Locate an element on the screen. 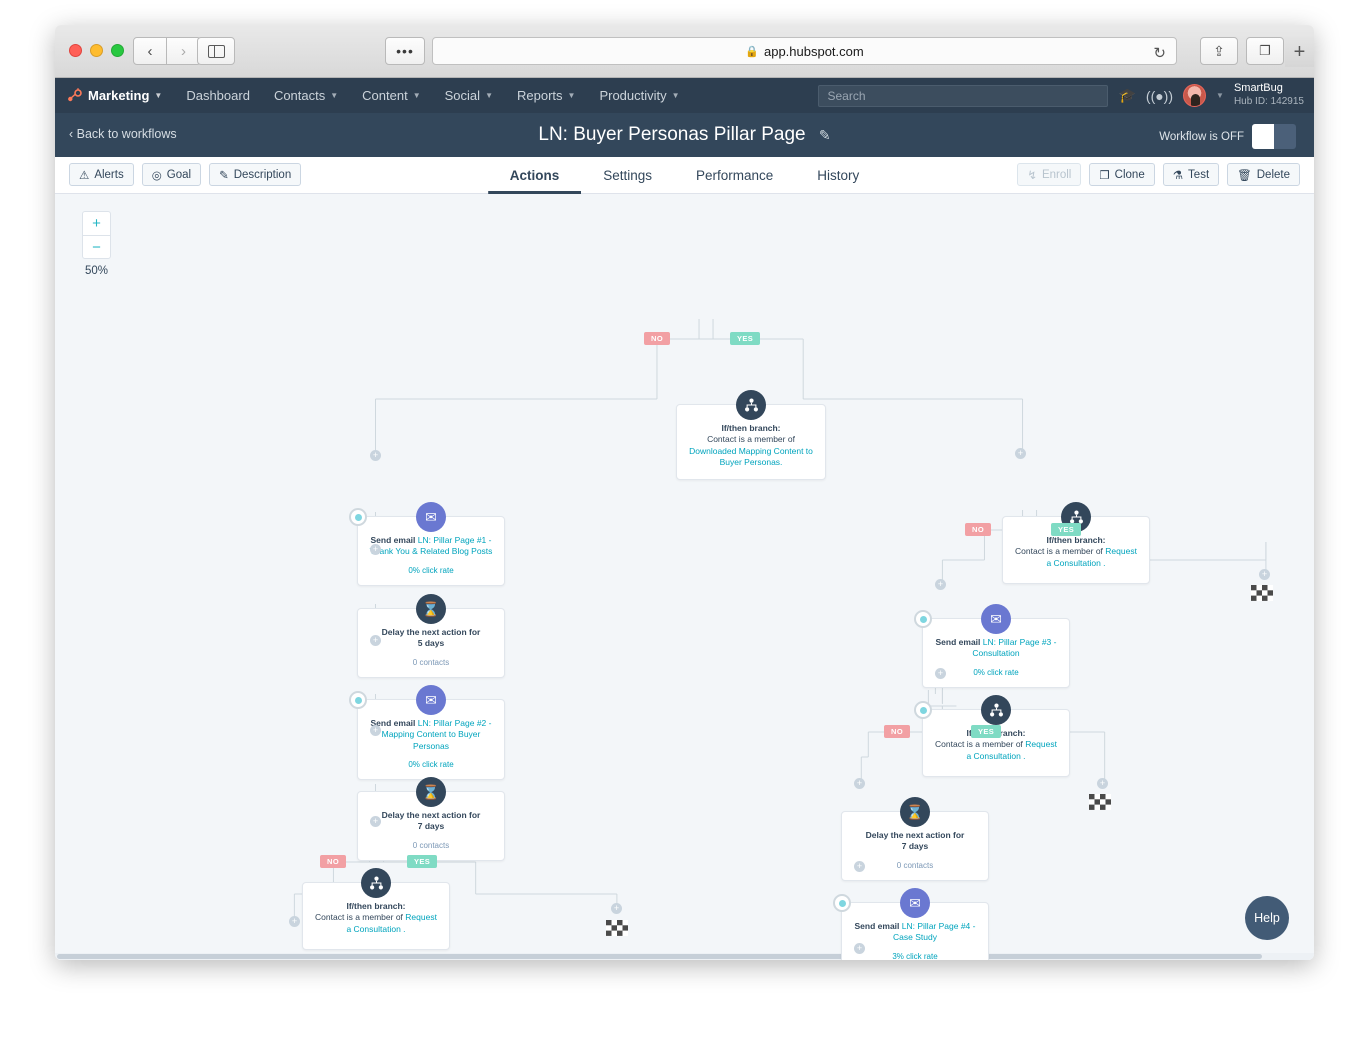 The width and height of the screenshot is (1369, 1037). node-body-link: LN: Pillar Page #3 - Consultation is located at coordinates (1014, 647).